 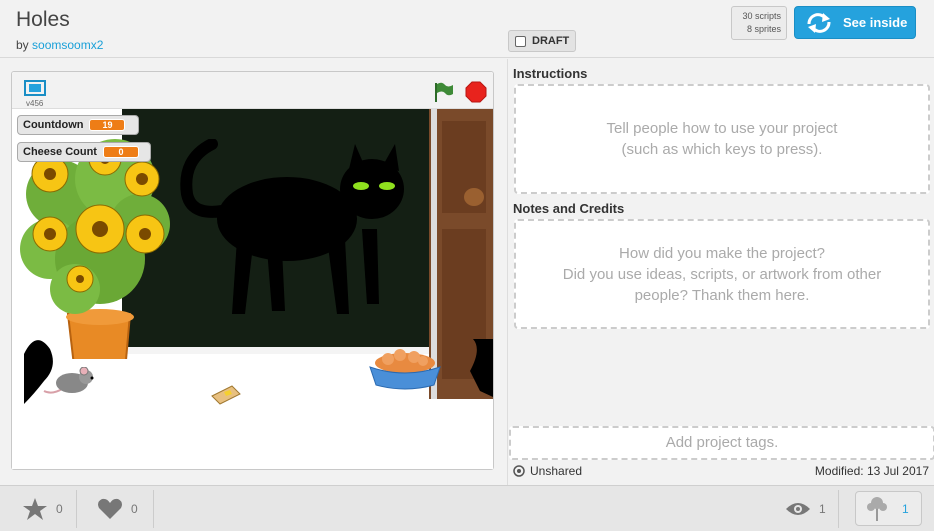 I want to click on instructions-placeholder-2: (such as which keys to press)., so click(x=722, y=149).